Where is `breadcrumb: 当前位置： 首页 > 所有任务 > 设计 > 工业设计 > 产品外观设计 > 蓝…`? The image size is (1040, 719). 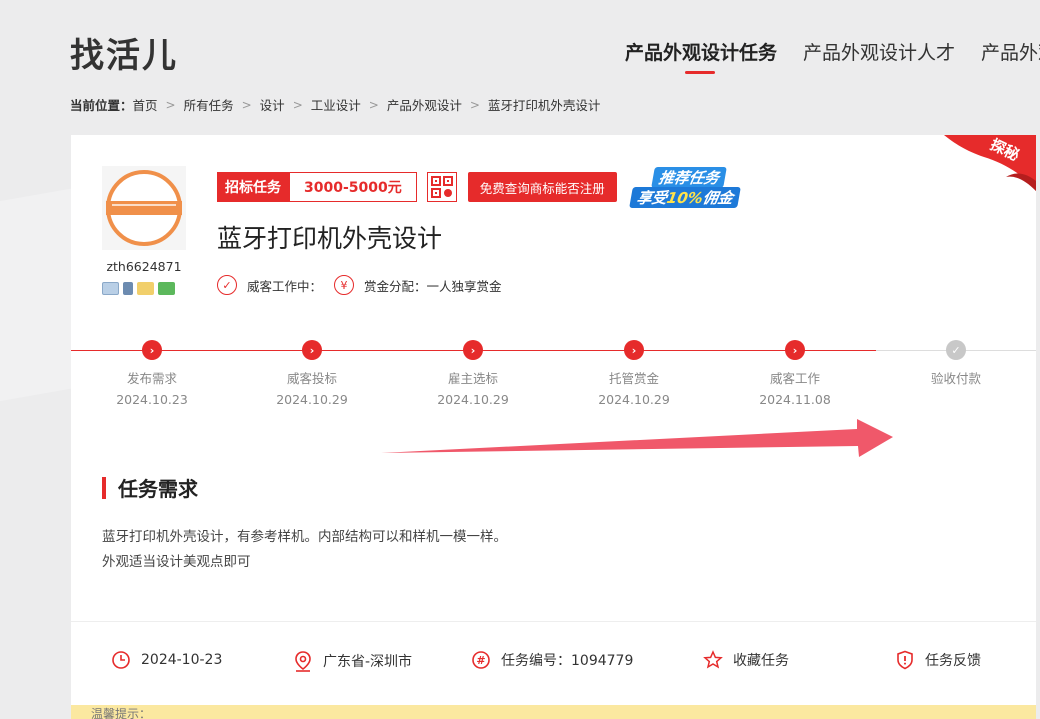
breadcrumb: 当前位置： 首页 > 所有任务 > 设计 > 工业设计 > 产品外观设计 > 蓝… is located at coordinates (335, 104).